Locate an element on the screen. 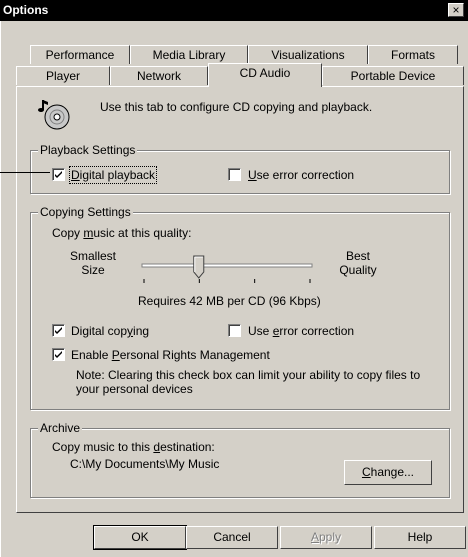  tab-label: CD Audio is located at coordinates (265, 73).